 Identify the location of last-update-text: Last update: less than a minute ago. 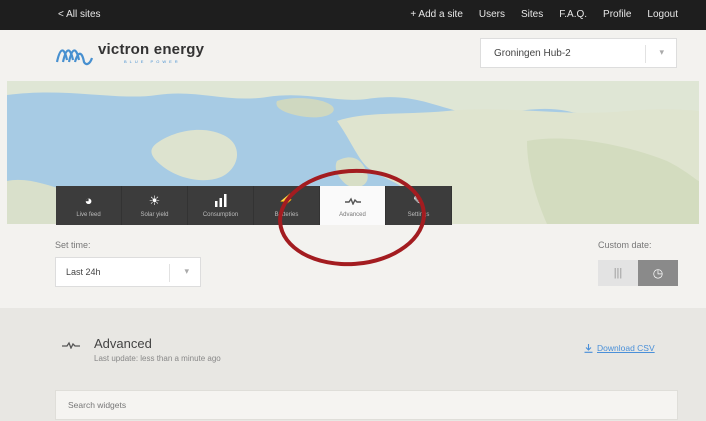
(157, 358).